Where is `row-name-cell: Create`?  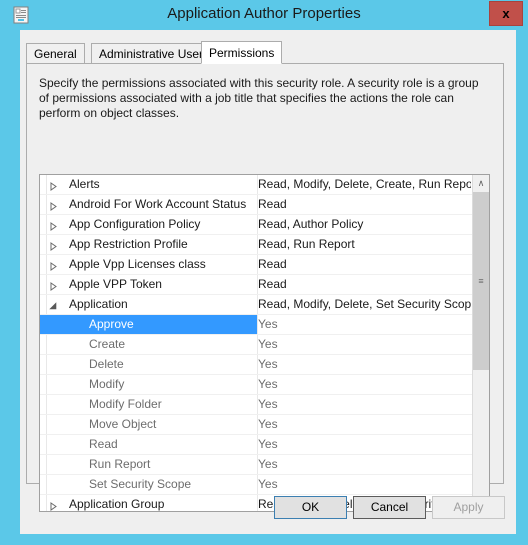
row-name-cell: Create is located at coordinates (148, 344).